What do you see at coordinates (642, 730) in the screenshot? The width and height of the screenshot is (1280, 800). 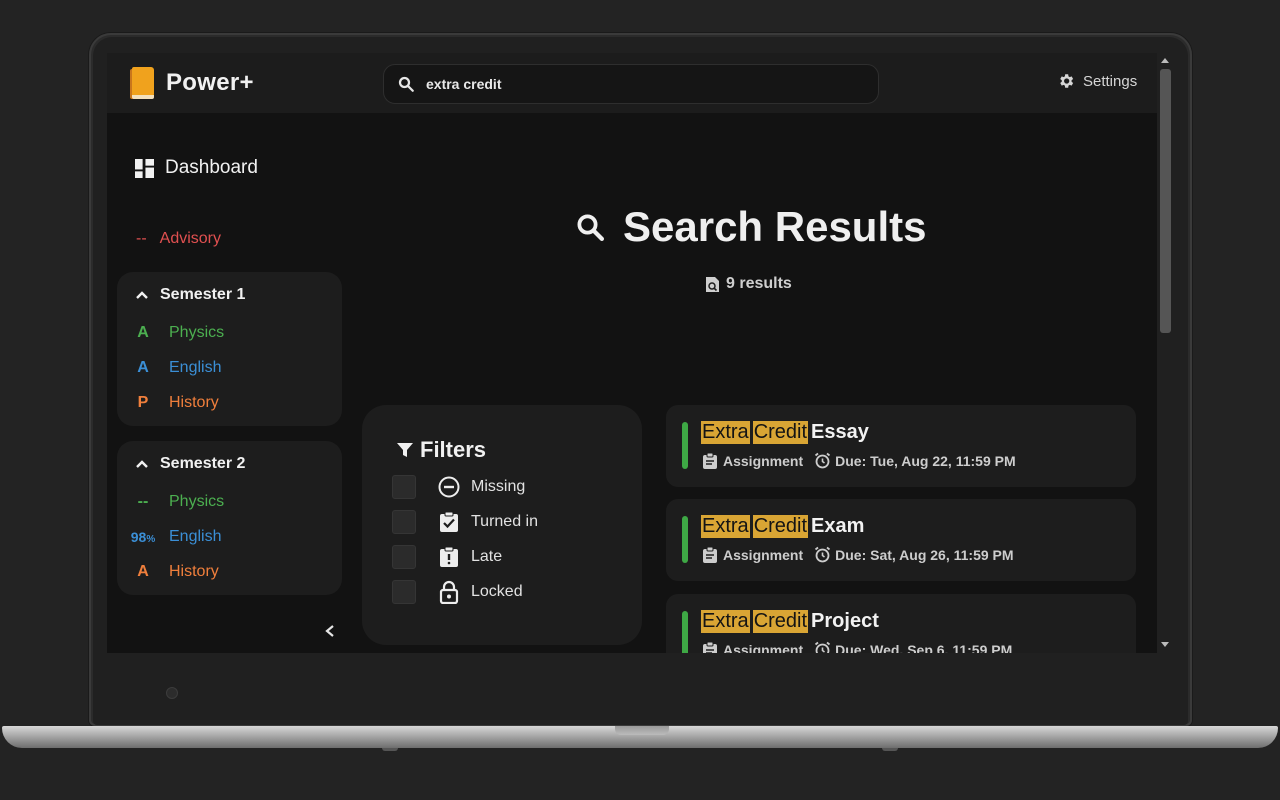 I see `laptop-notch` at bounding box center [642, 730].